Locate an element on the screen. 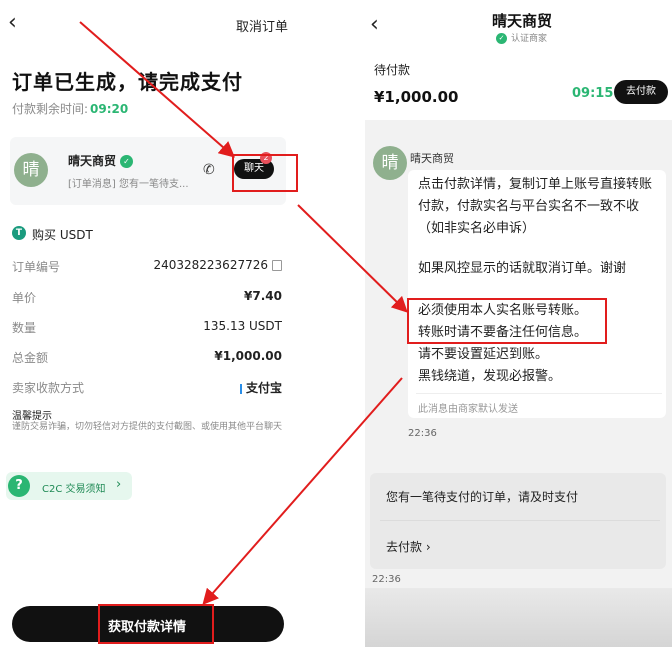 The height and width of the screenshot is (647, 672). quantity-value: 135.13 USDT is located at coordinates (242, 326).